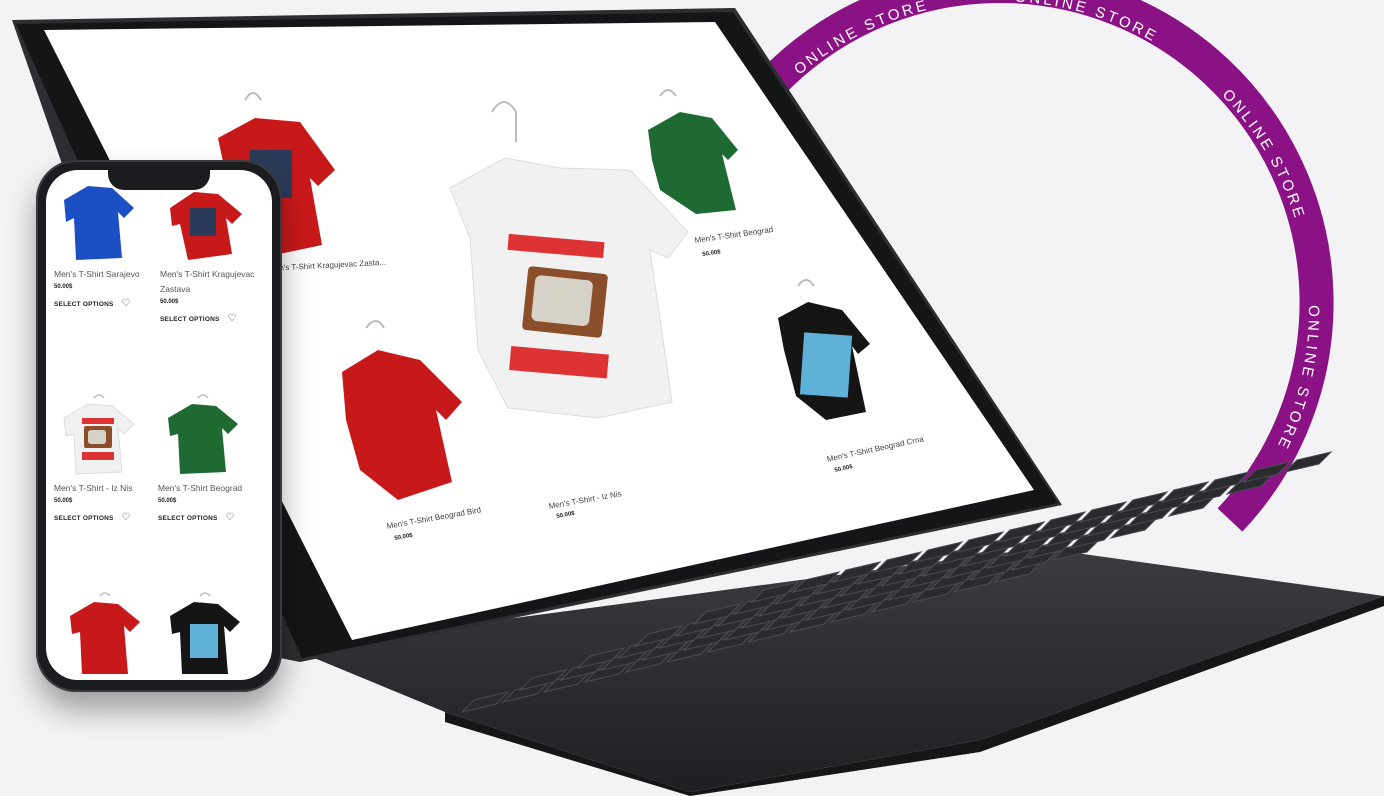 This screenshot has width=1384, height=796. Describe the element at coordinates (105, 632) in the screenshot. I see `phone-product-5-image` at that location.